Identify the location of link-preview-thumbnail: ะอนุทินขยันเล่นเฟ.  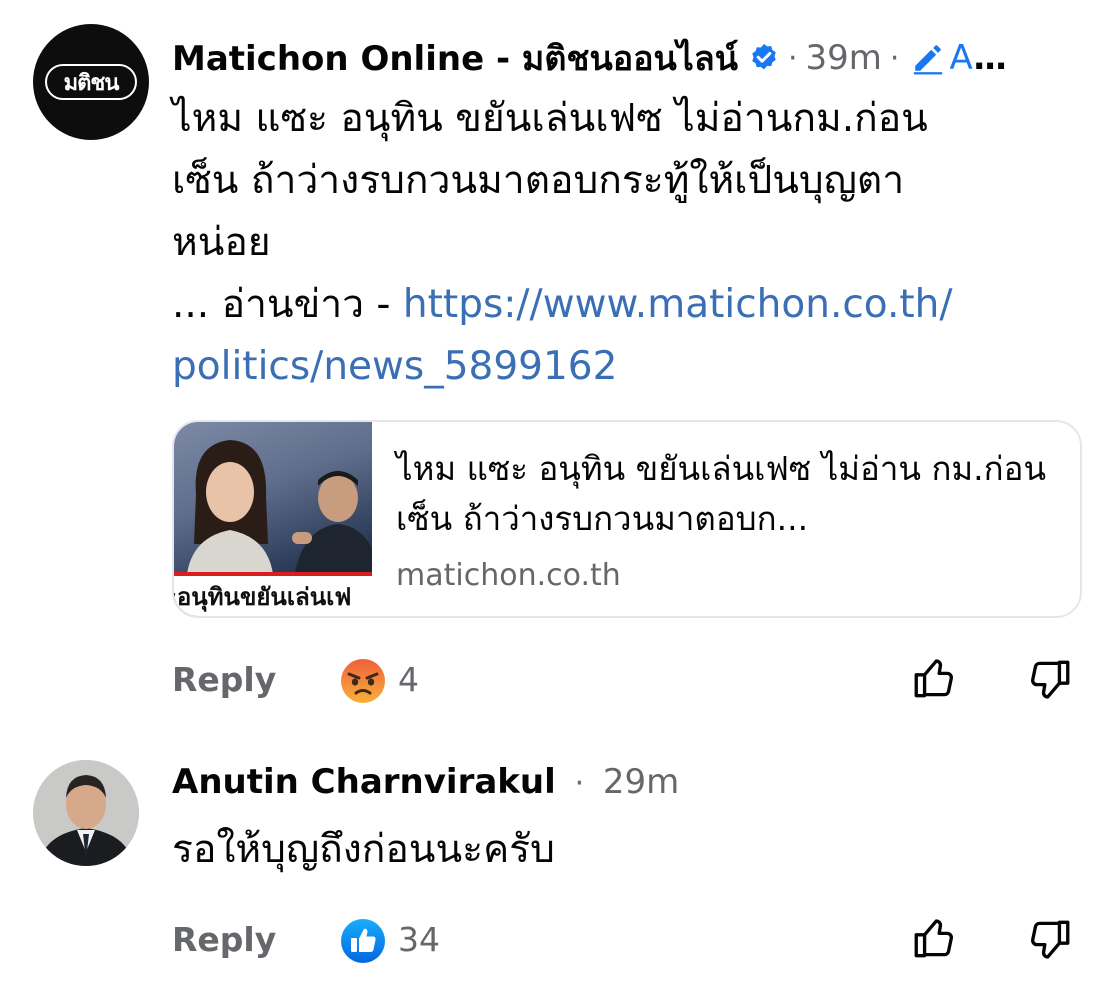
(273, 519).